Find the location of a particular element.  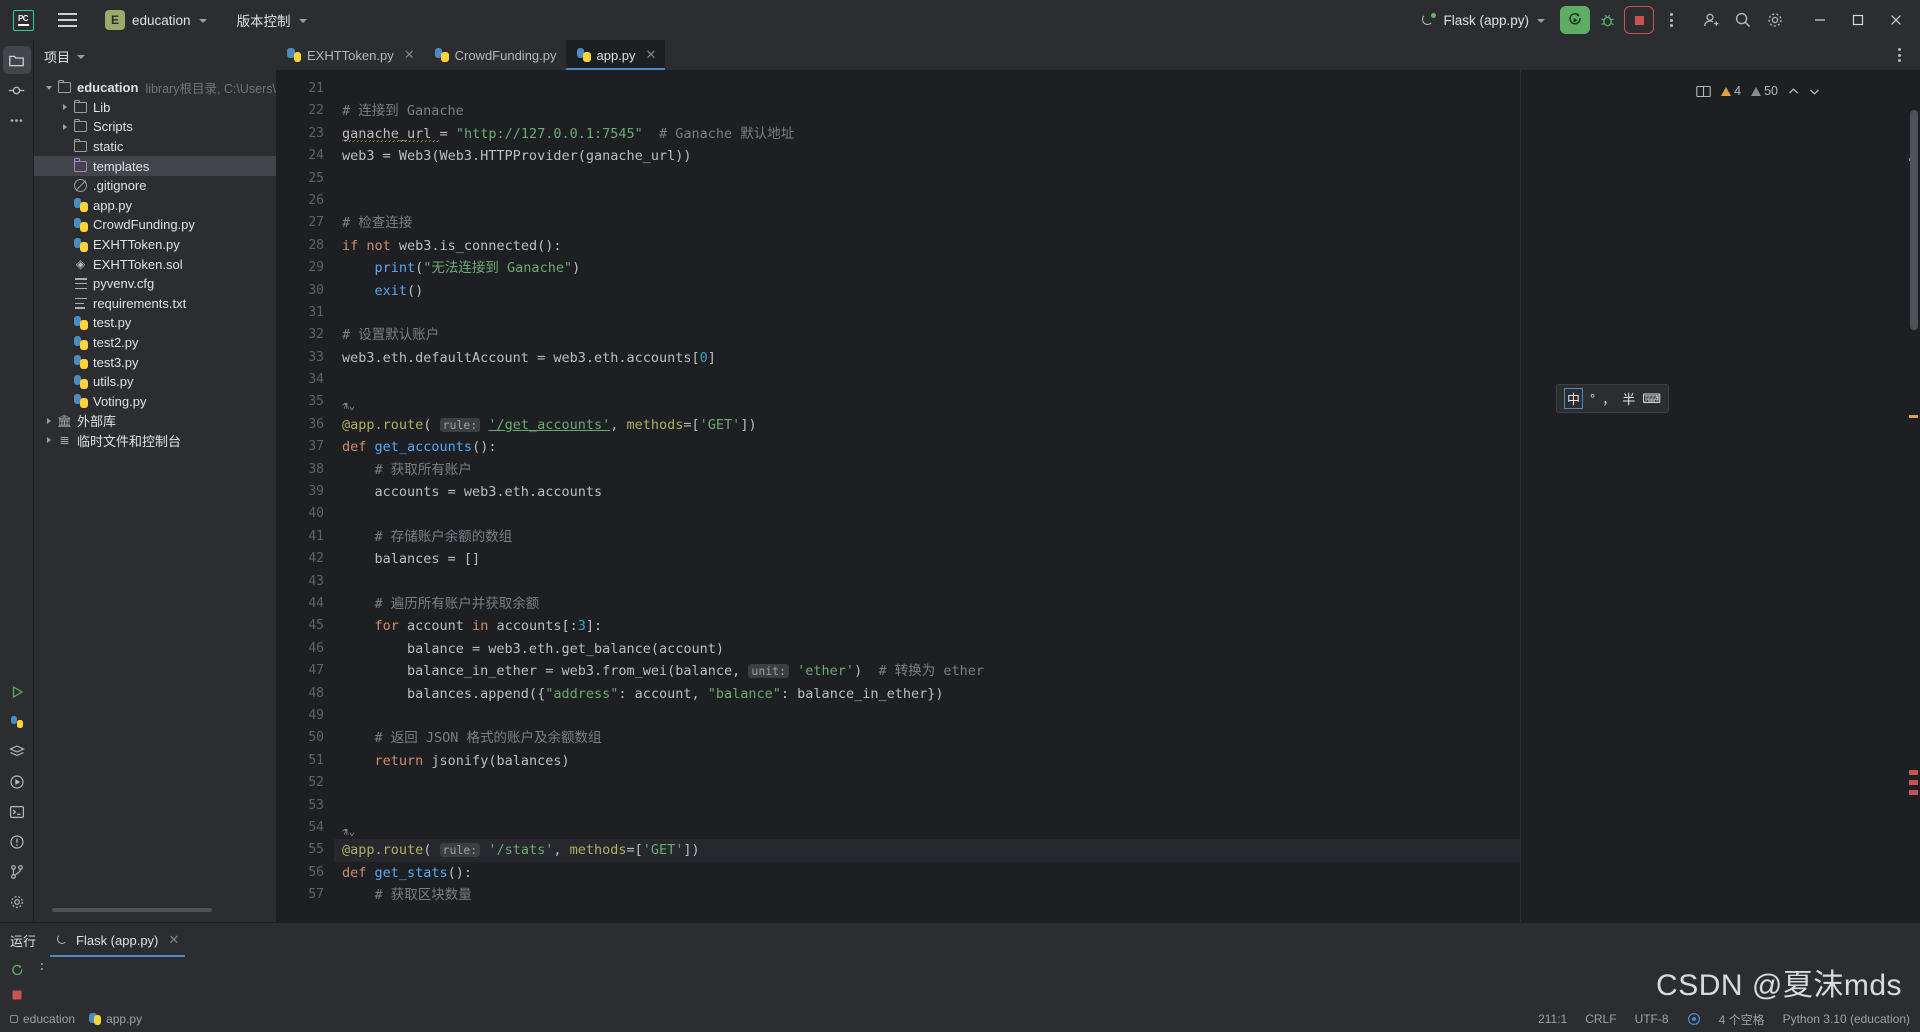

line-number: 38 is located at coordinates (305, 470).